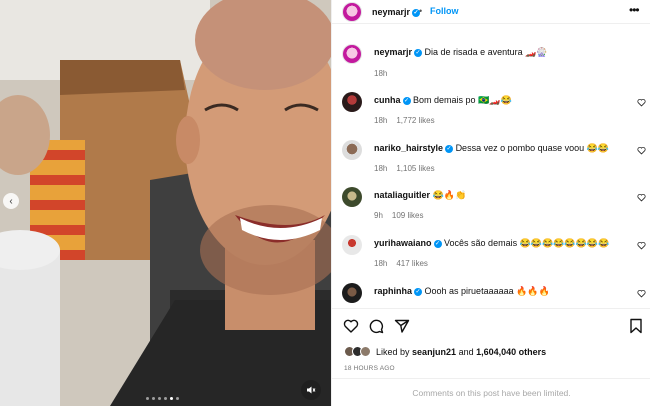 The width and height of the screenshot is (650, 406). Describe the element at coordinates (491, 392) in the screenshot. I see `comments-limited-notice: Comments on this post have been limited.` at that location.